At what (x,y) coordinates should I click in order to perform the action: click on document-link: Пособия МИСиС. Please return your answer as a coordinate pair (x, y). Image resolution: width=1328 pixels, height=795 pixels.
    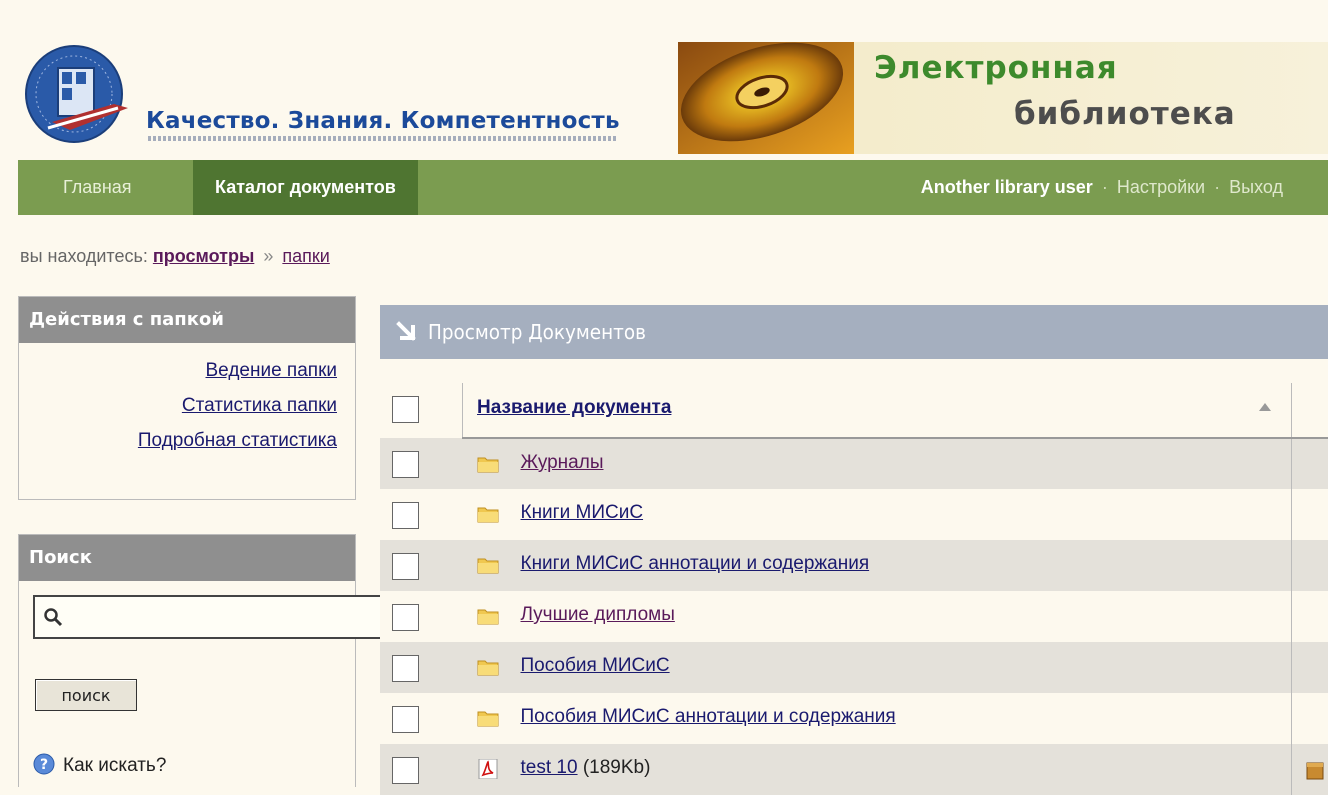
    Looking at the image, I should click on (595, 666).